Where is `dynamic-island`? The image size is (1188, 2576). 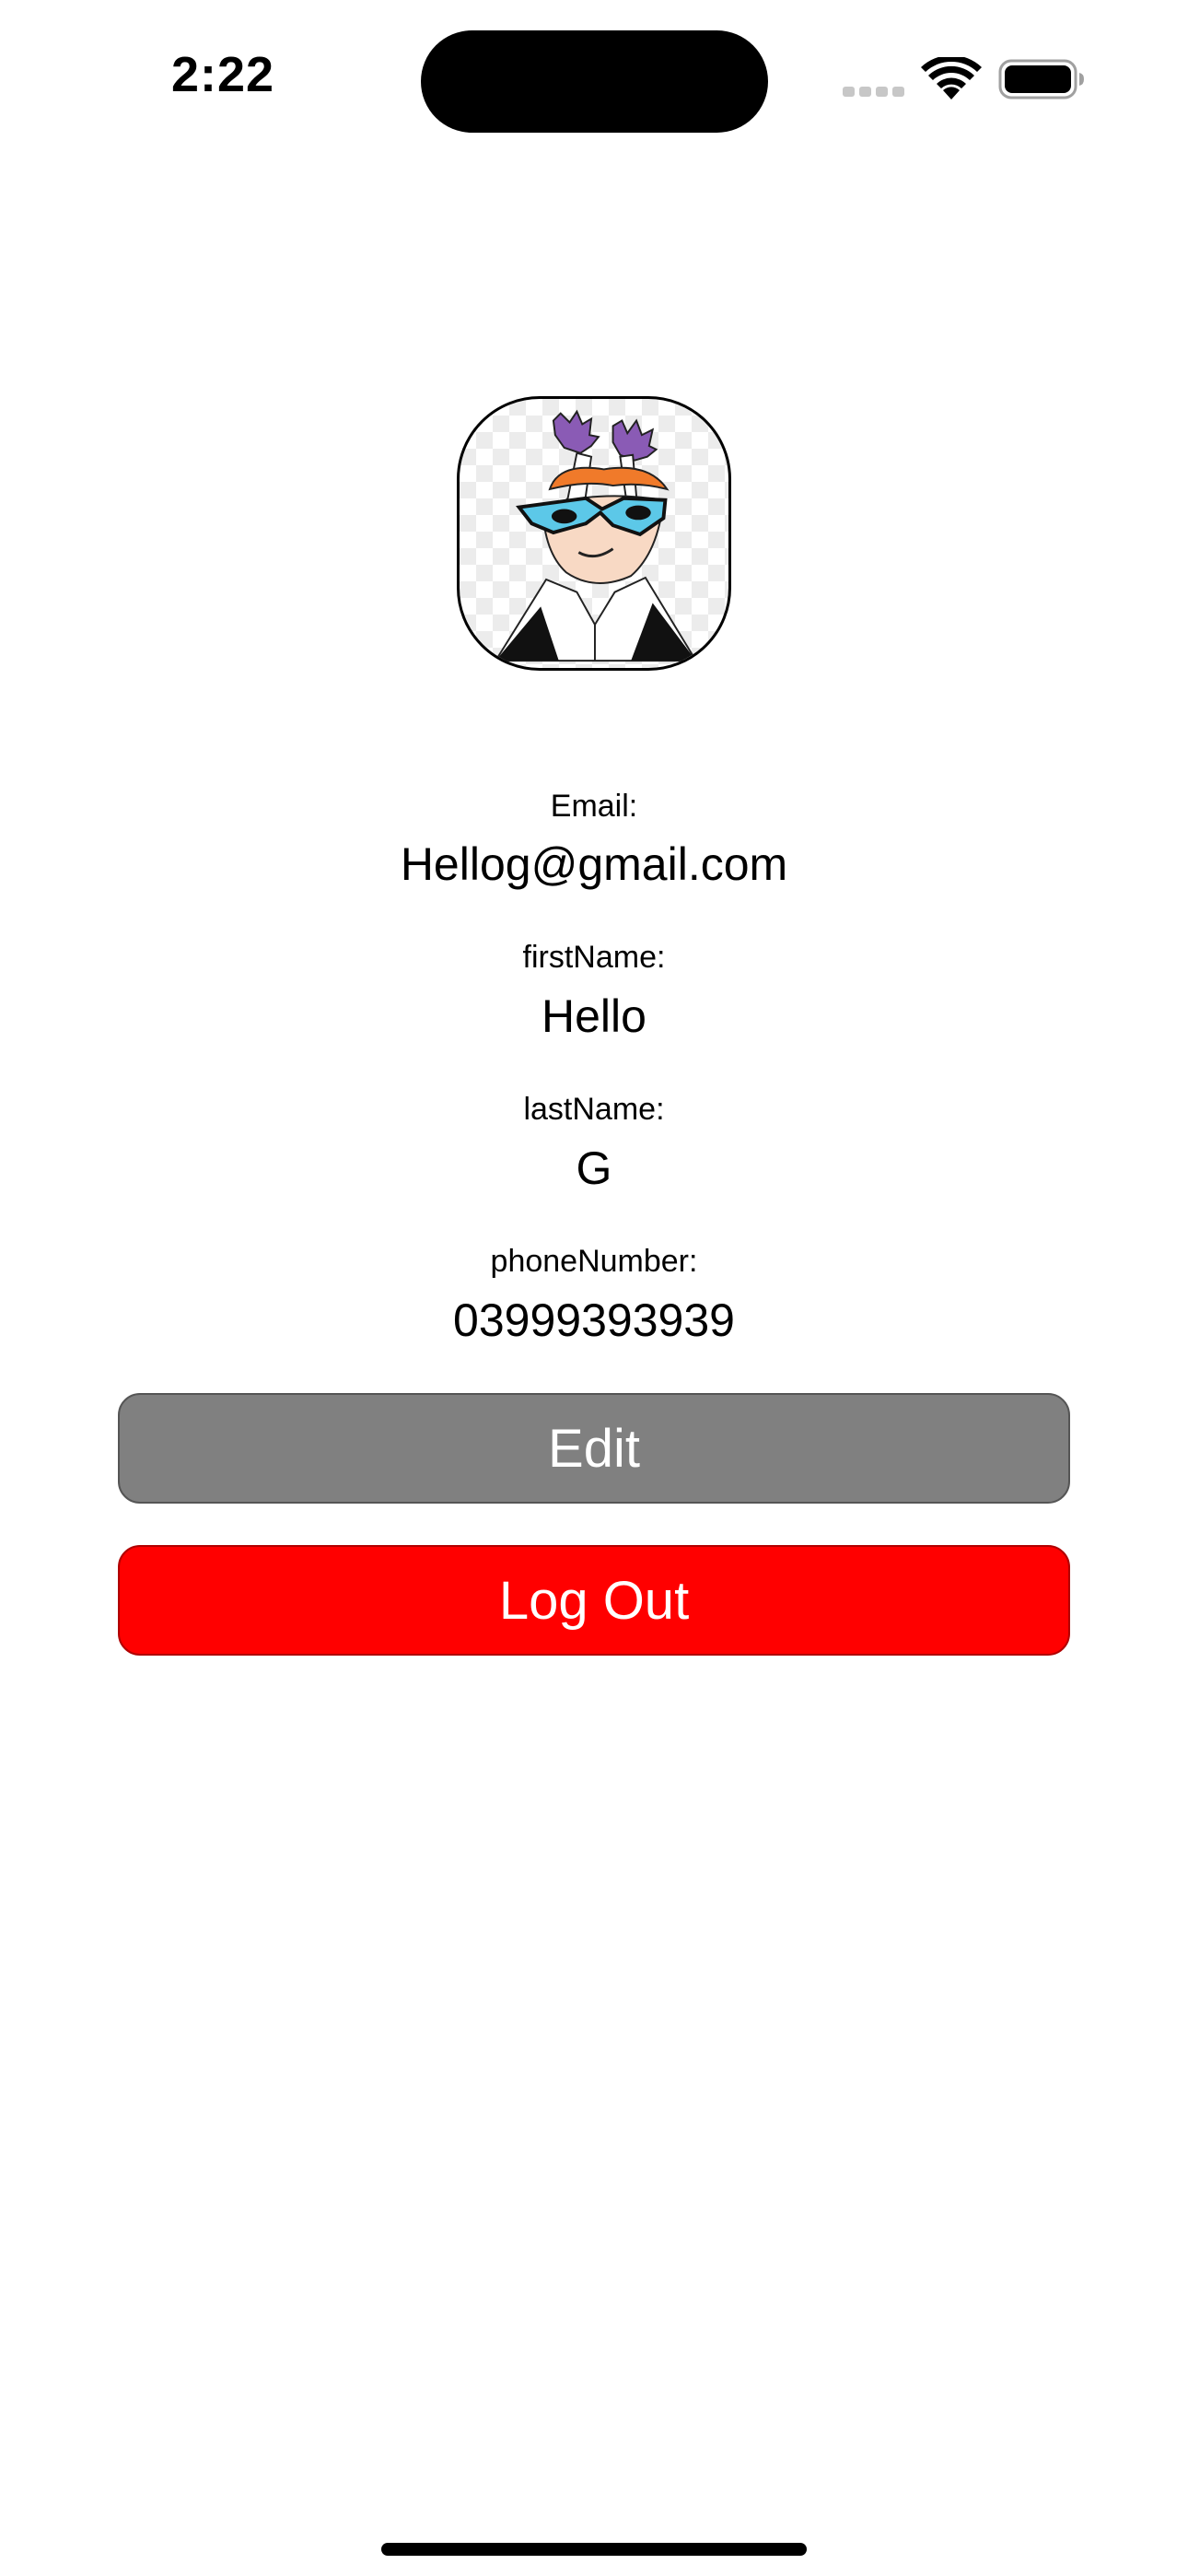 dynamic-island is located at coordinates (594, 81).